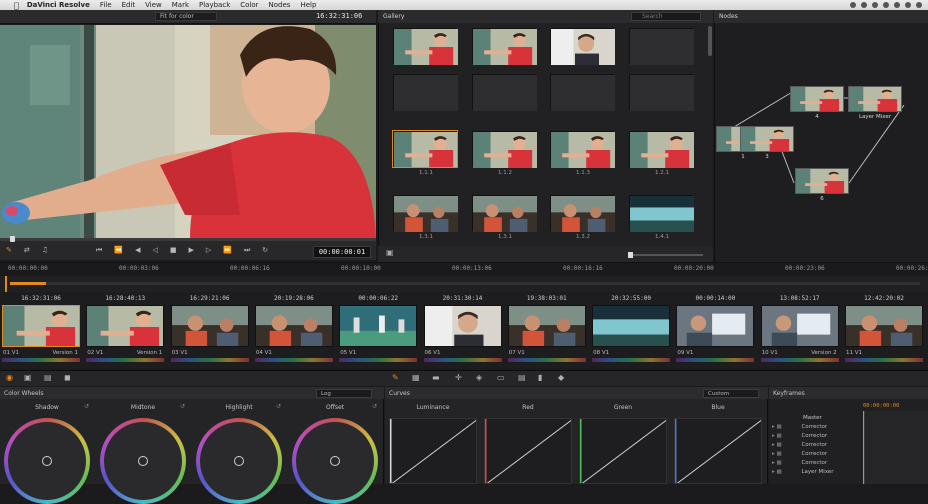 This screenshot has height=504, width=928. What do you see at coordinates (433, 451) in the screenshot?
I see `curve-luminance` at bounding box center [433, 451].